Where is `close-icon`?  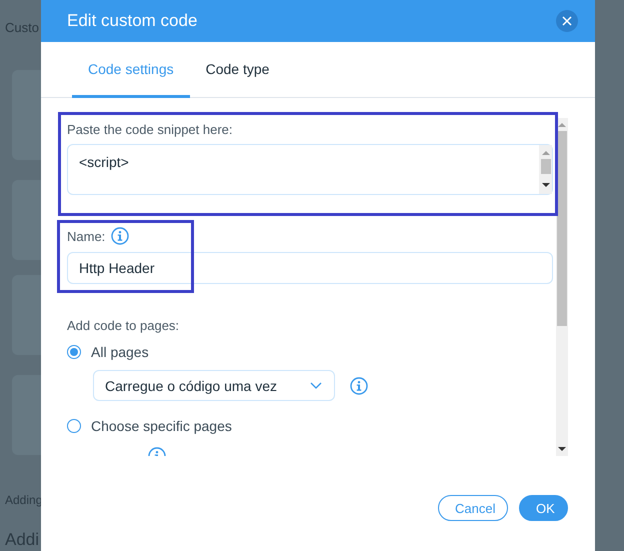
close-icon is located at coordinates (567, 21).